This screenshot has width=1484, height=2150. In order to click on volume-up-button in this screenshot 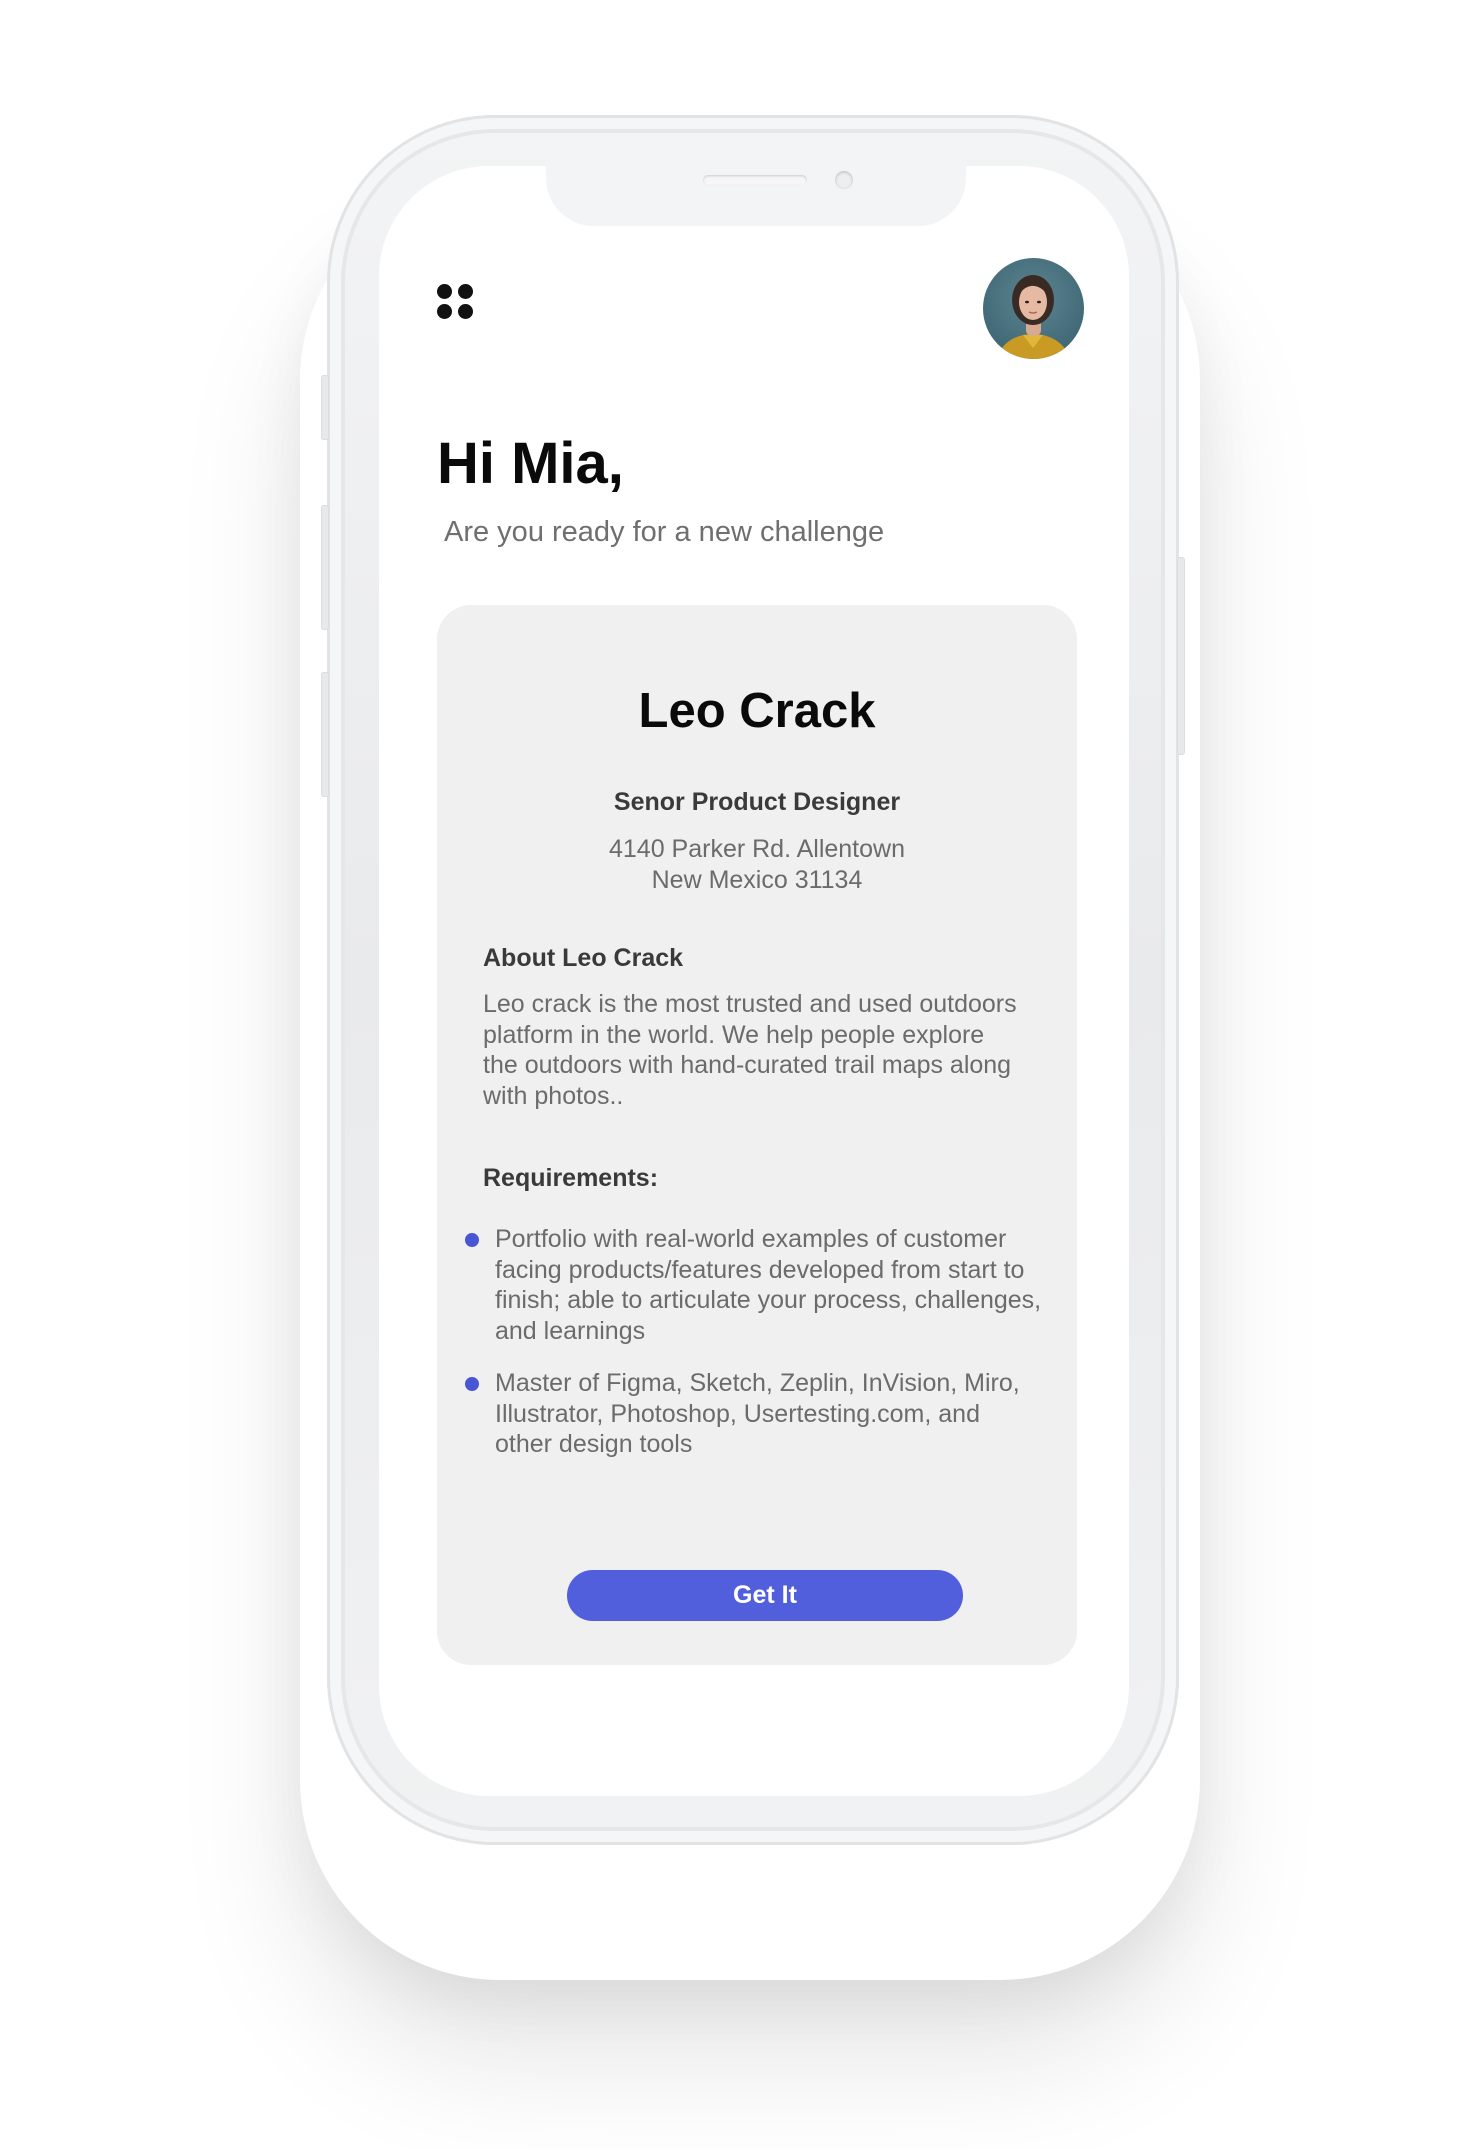, I will do `click(325, 567)`.